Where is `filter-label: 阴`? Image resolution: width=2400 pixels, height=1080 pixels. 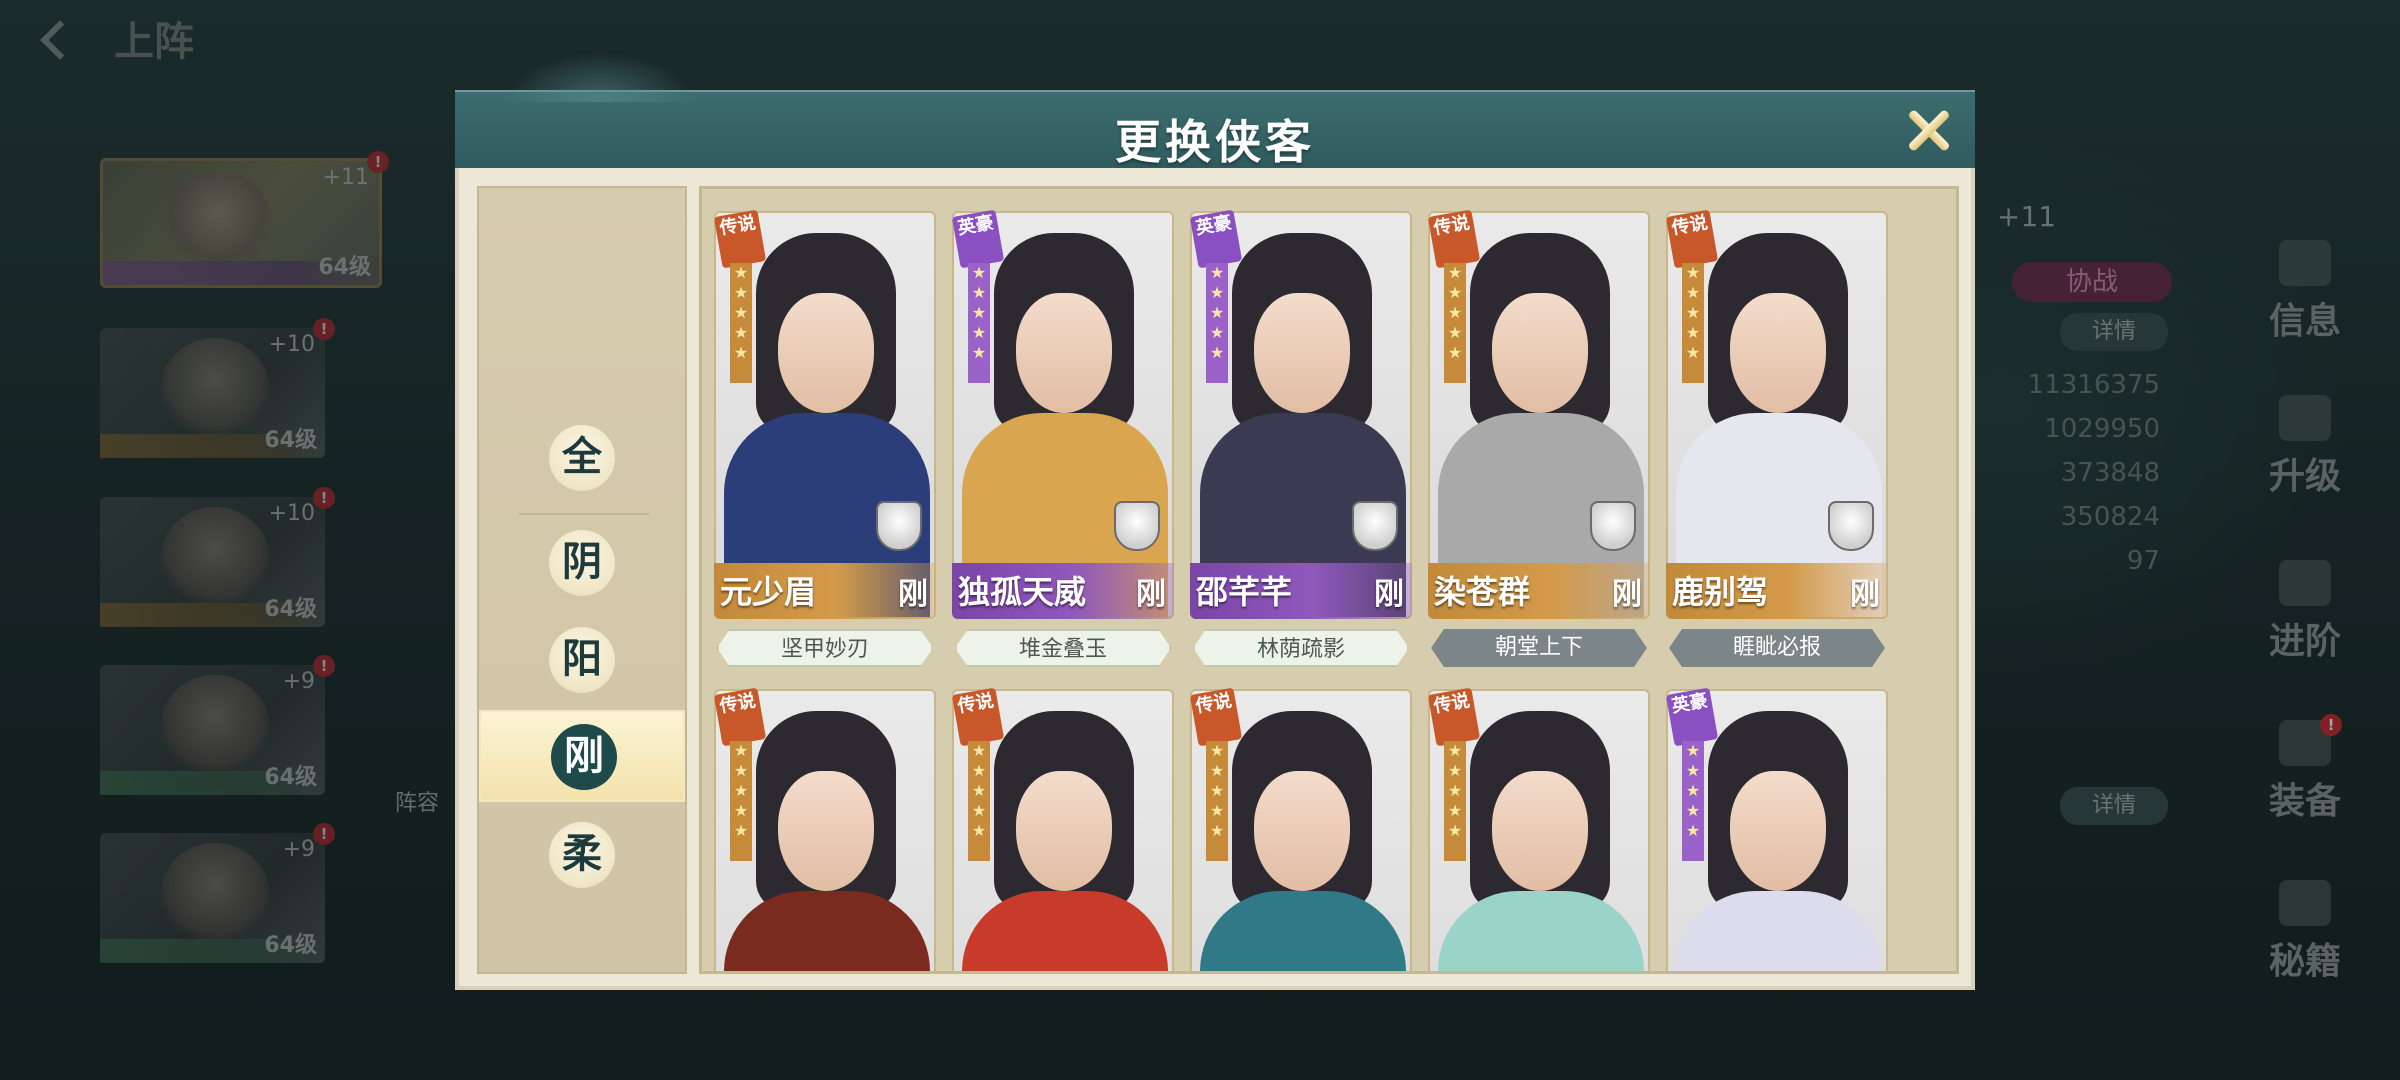
filter-label: 阴 is located at coordinates (582, 563).